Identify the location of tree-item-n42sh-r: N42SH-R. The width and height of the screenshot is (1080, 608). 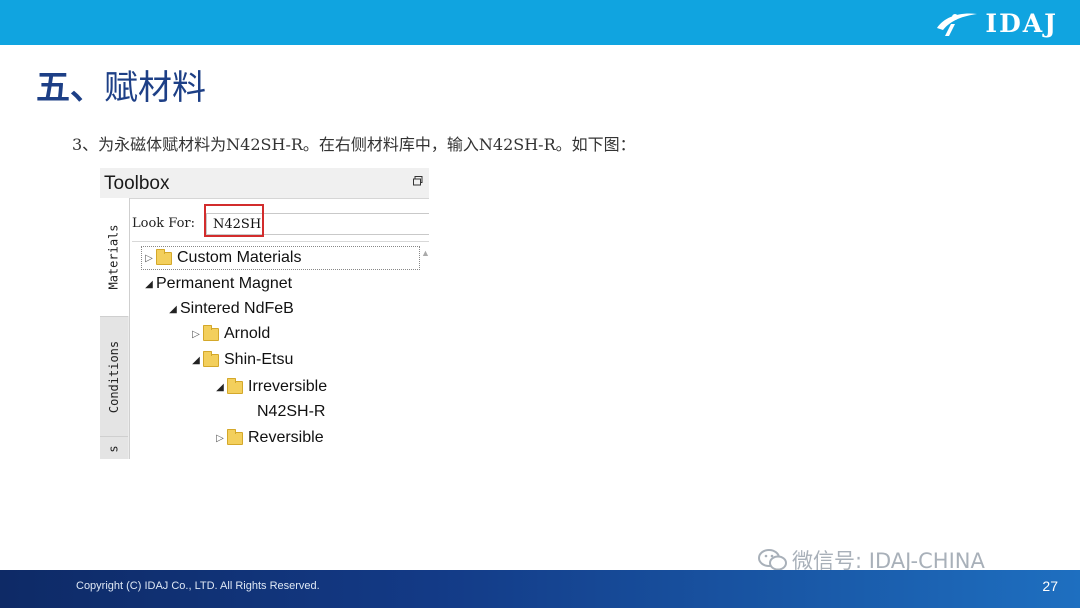
(291, 412).